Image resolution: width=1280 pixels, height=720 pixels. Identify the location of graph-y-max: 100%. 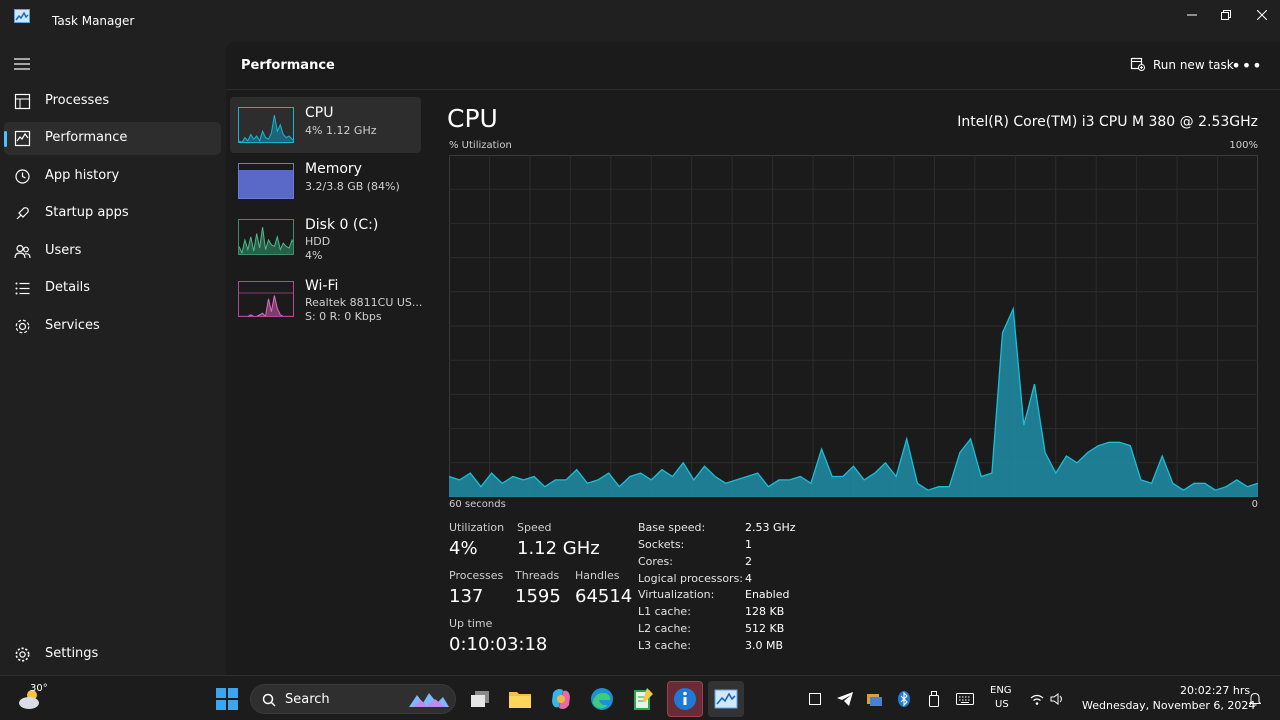
(1243, 145).